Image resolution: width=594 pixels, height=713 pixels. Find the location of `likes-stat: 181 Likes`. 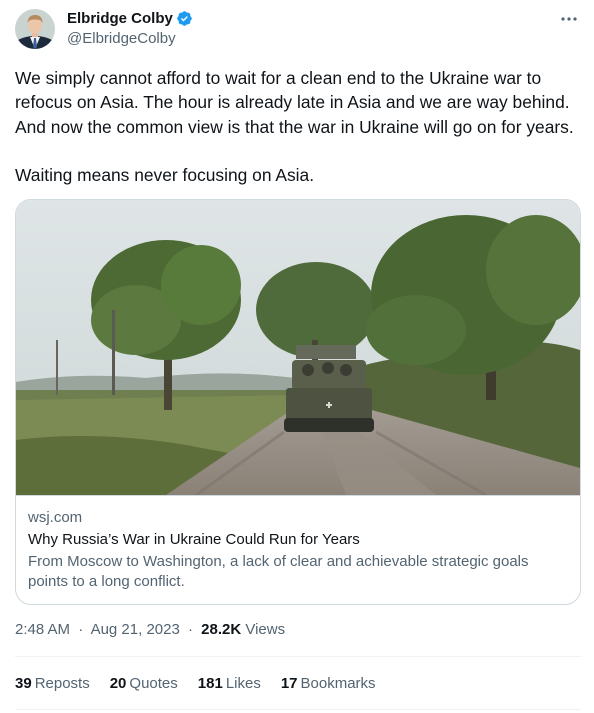

likes-stat: 181 Likes is located at coordinates (229, 683).